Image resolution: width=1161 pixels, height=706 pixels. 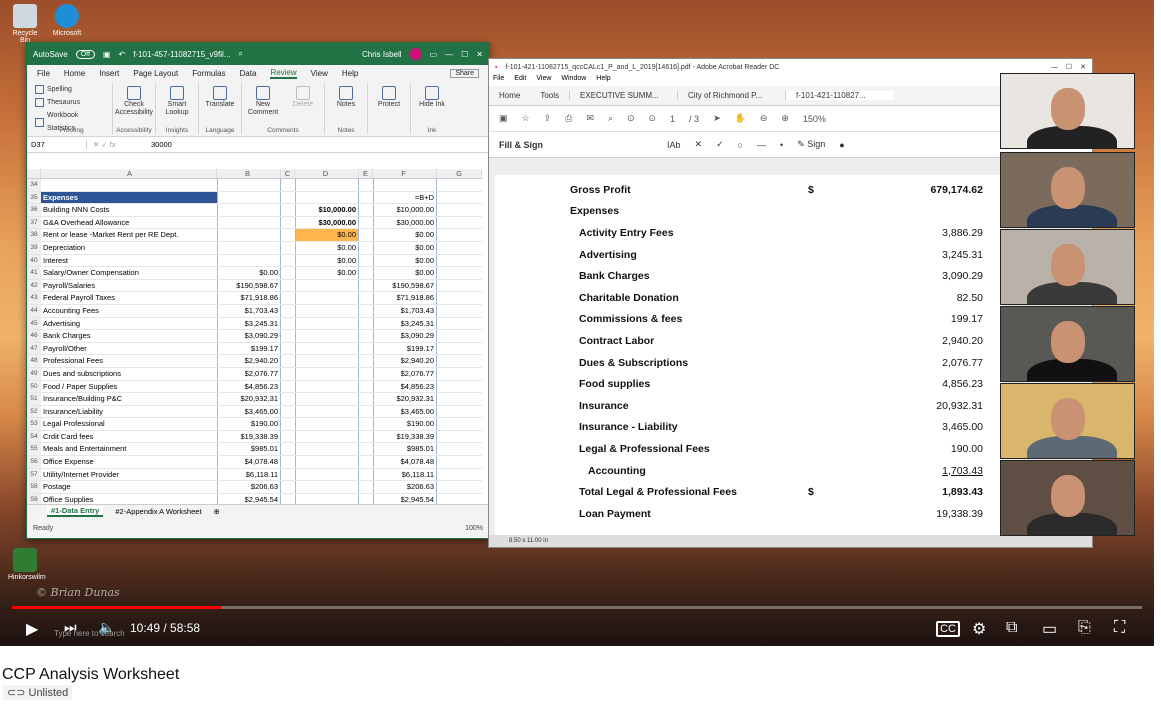 I want to click on cell-a: Rent or lease -Market Rent per RE Dept., so click(x=129, y=235).